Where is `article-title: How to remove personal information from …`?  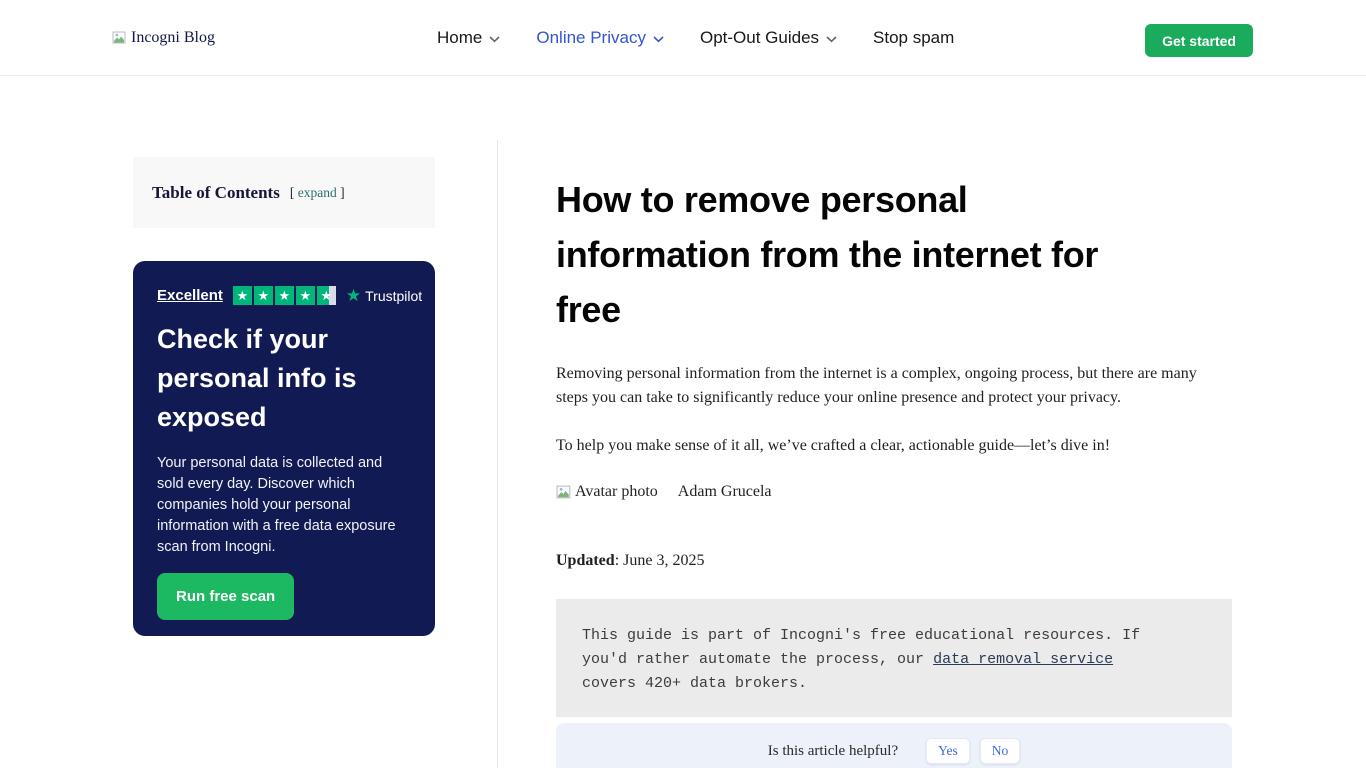
article-title: How to remove personal information from … is located at coordinates (894, 254).